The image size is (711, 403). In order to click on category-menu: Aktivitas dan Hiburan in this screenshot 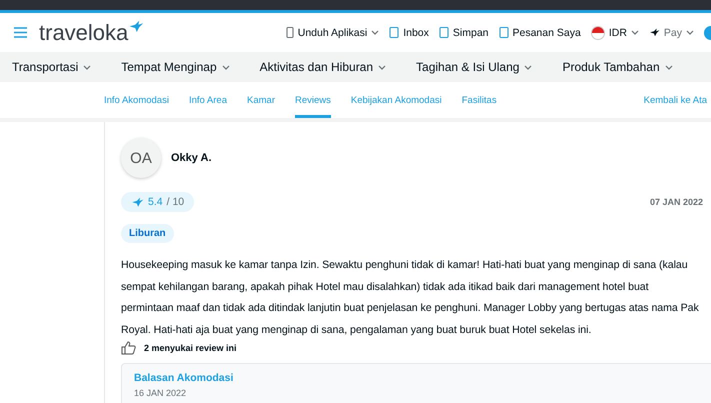, I will do `click(323, 67)`.